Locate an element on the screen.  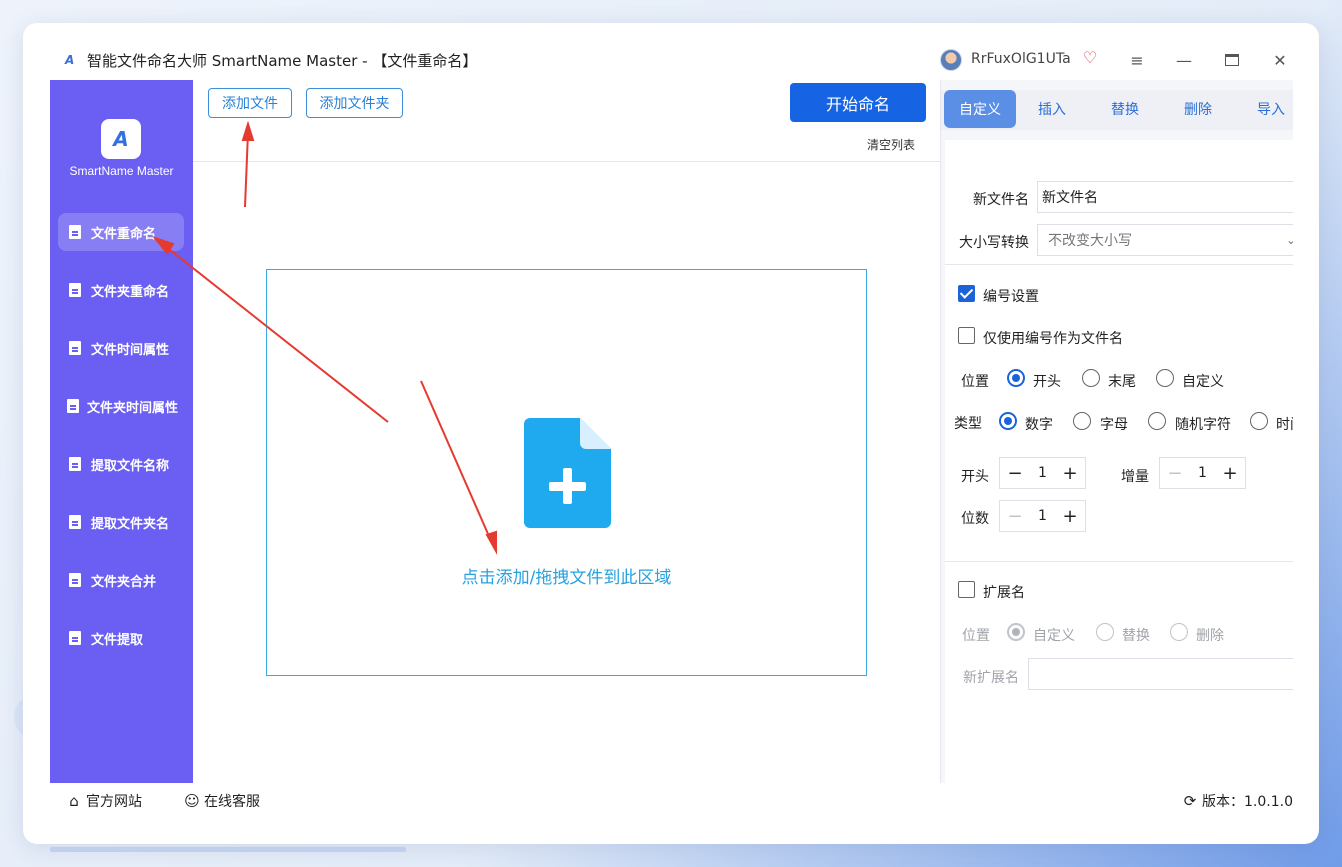
ext-option-label: 替换 is located at coordinates (1136, 636).